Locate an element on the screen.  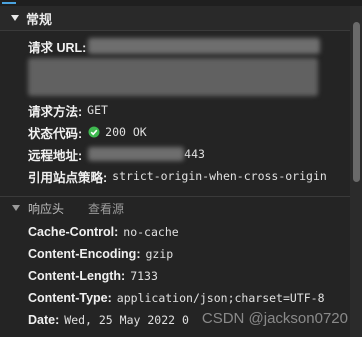
remote-address-port: 443 is located at coordinates (194, 154).